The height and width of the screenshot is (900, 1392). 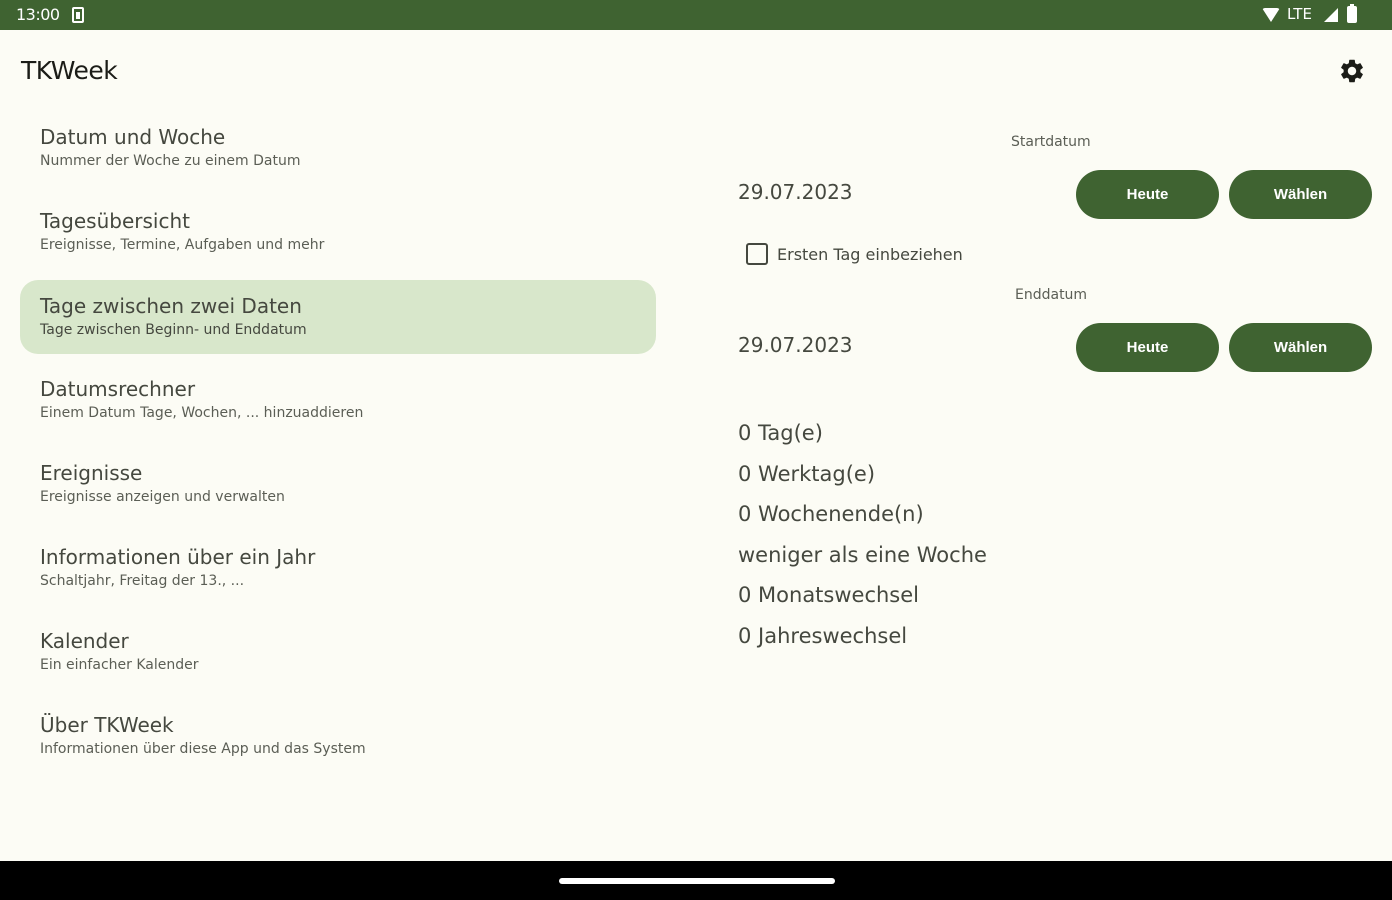 What do you see at coordinates (91, 473) in the screenshot?
I see `nav-item-title: Ereignisse` at bounding box center [91, 473].